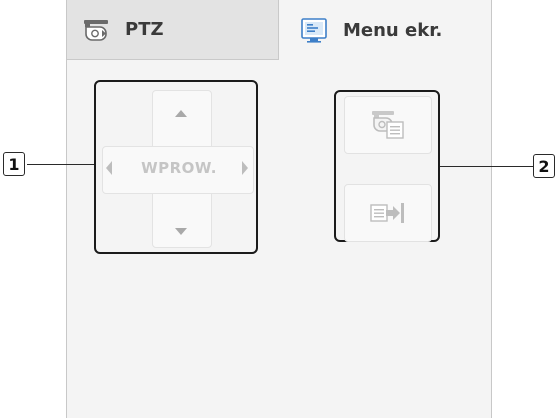 The width and height of the screenshot is (558, 418). What do you see at coordinates (173, 30) in the screenshot?
I see `tab-ptz: PTZ` at bounding box center [173, 30].